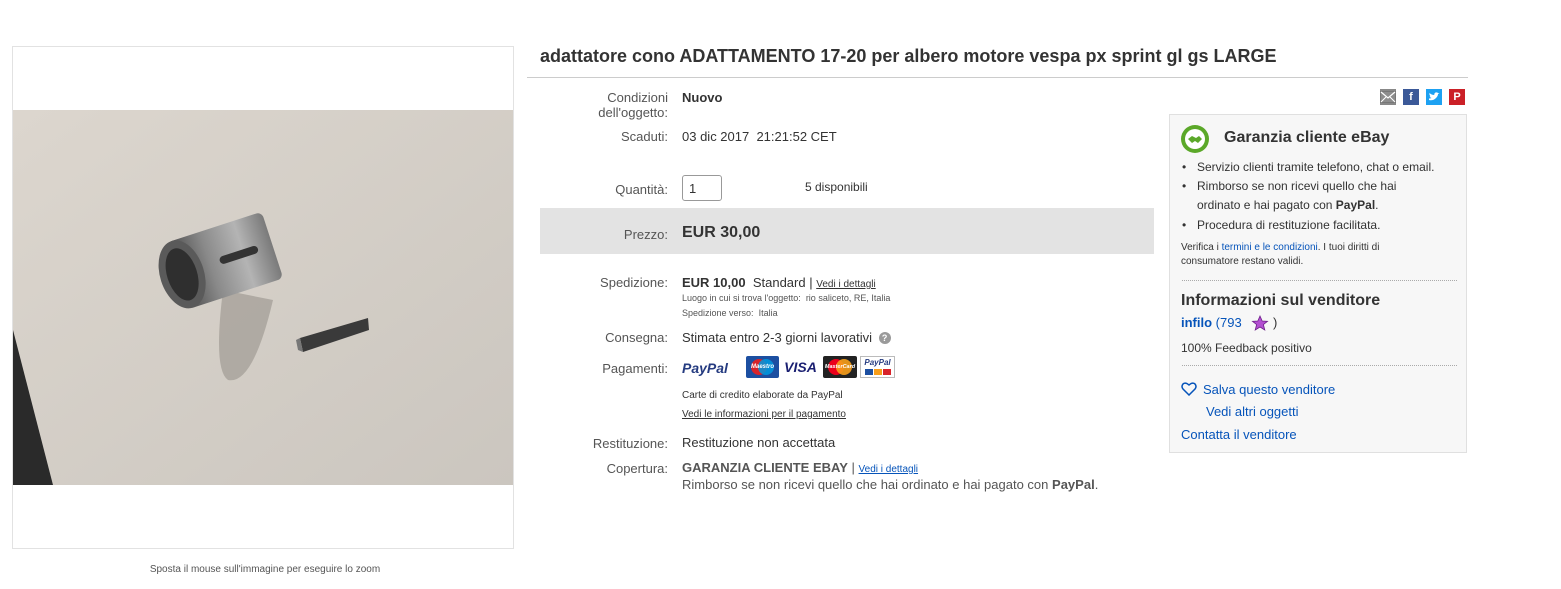 This screenshot has width=1561, height=589. Describe the element at coordinates (1195, 139) in the screenshot. I see `guarantee-handshake-icon` at that location.